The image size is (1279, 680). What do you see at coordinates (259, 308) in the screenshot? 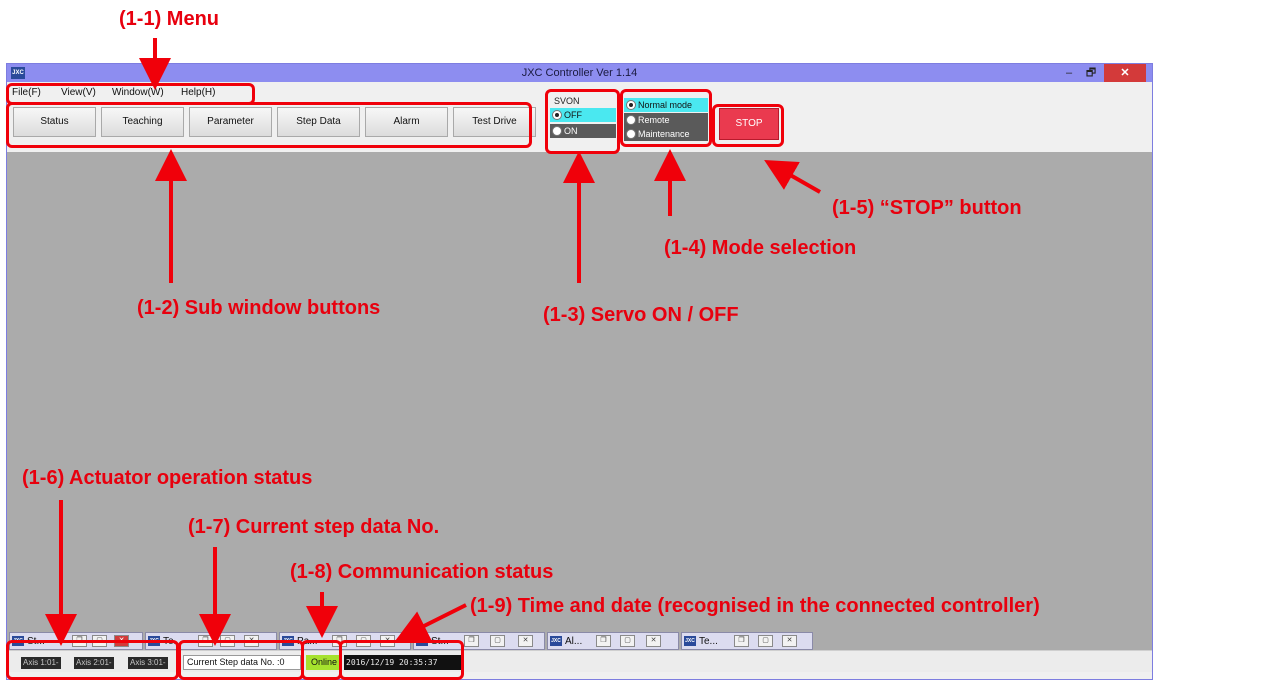
I see `annotation-sub-window: (1-2) Sub window buttons` at bounding box center [259, 308].